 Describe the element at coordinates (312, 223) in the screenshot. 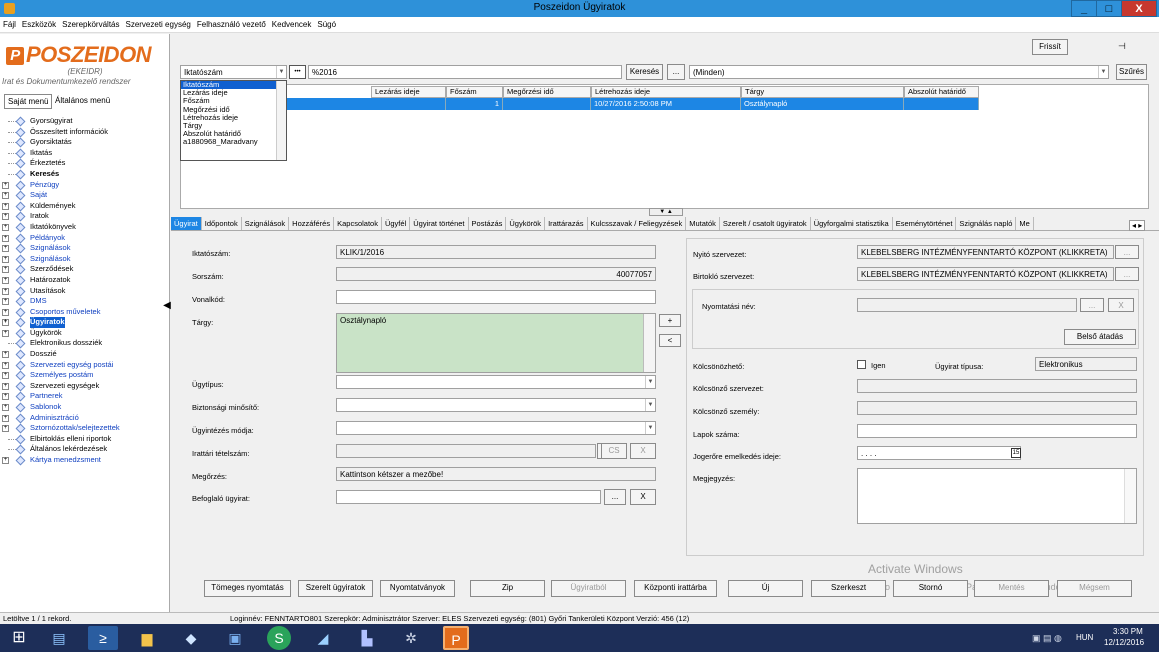

I see `tab-item: Hozzáférés` at that location.